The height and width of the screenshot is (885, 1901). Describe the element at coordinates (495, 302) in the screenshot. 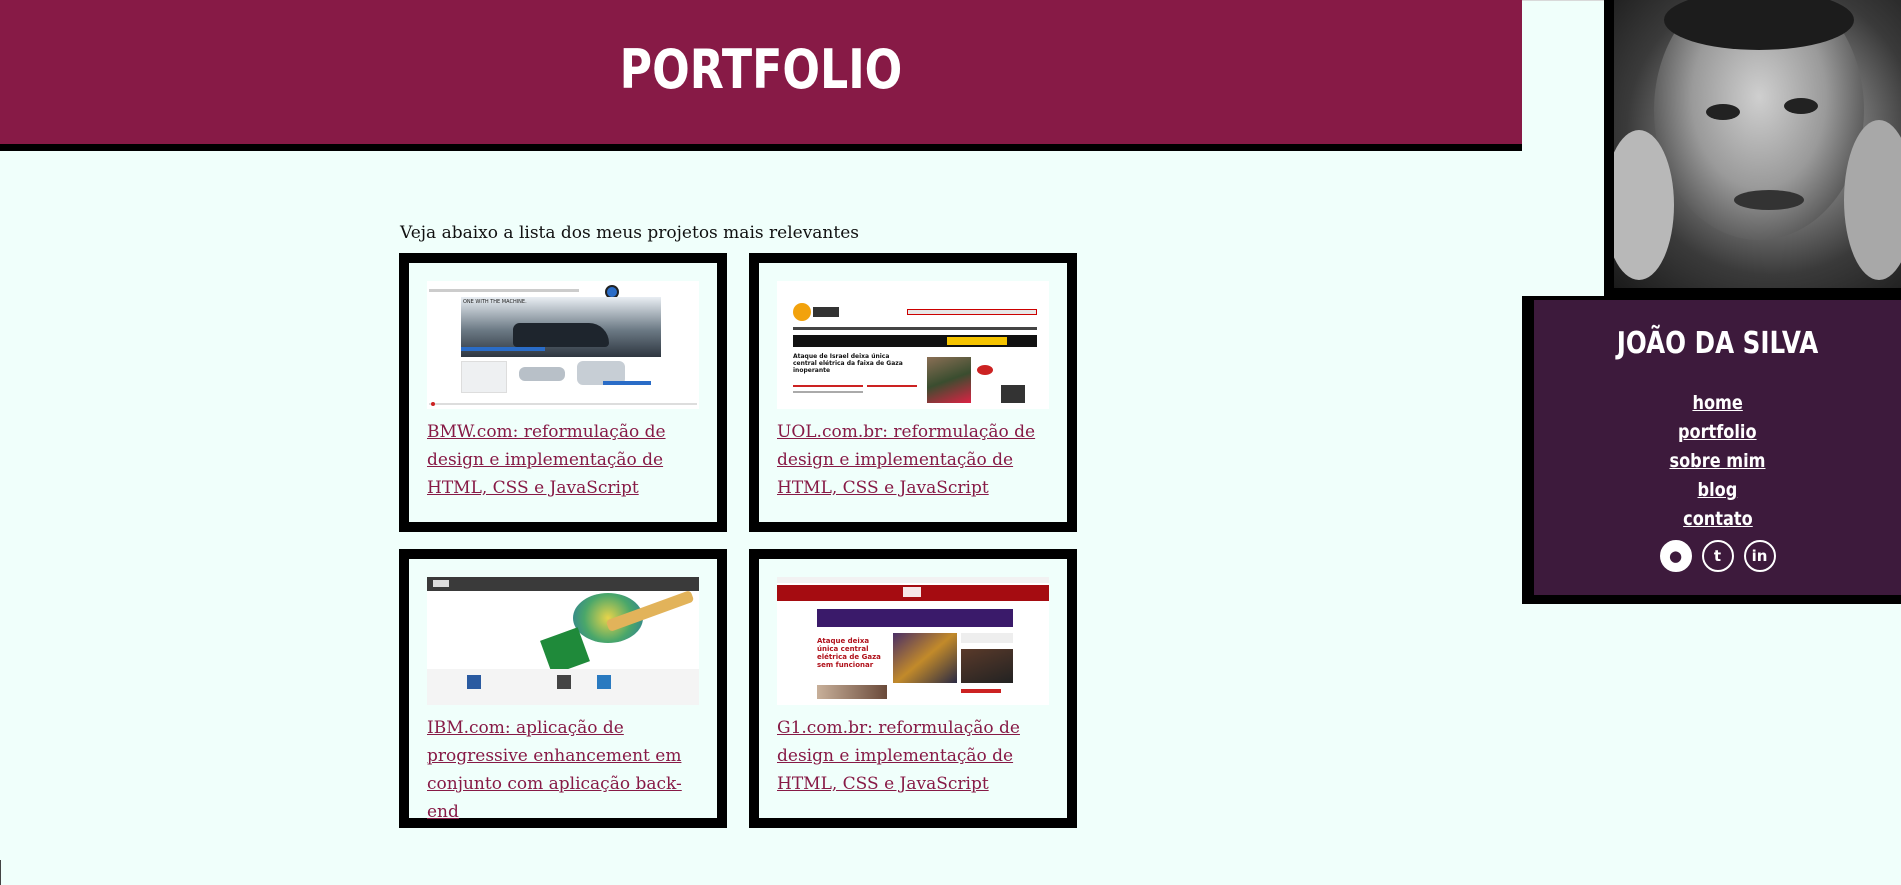

I see `thumb-headline: ONE WITH THE MACHINE.` at that location.